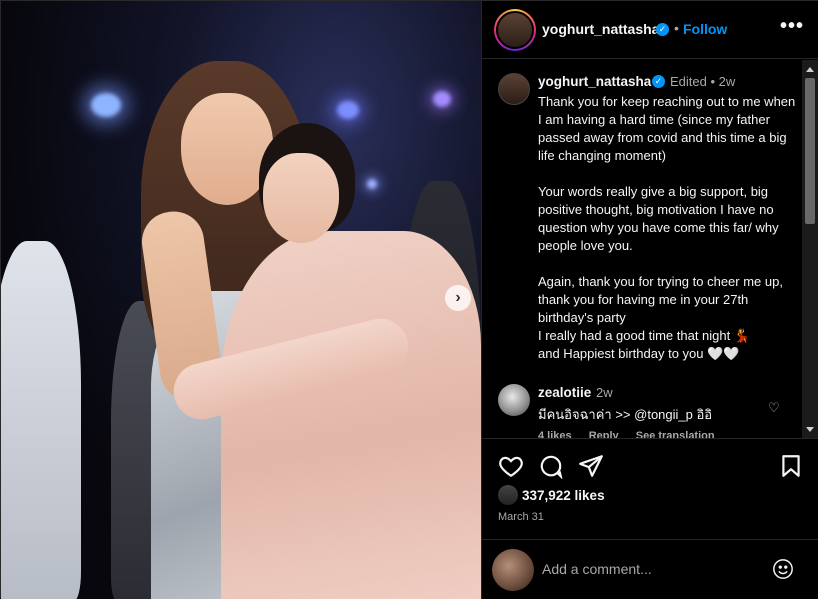  What do you see at coordinates (705, 29) in the screenshot?
I see `follow-button: Follow` at bounding box center [705, 29].